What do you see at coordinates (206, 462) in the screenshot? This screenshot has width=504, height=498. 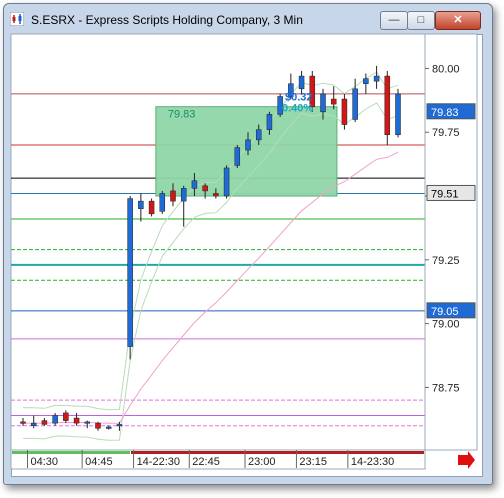 I see `x-tick-label: 22:45` at bounding box center [206, 462].